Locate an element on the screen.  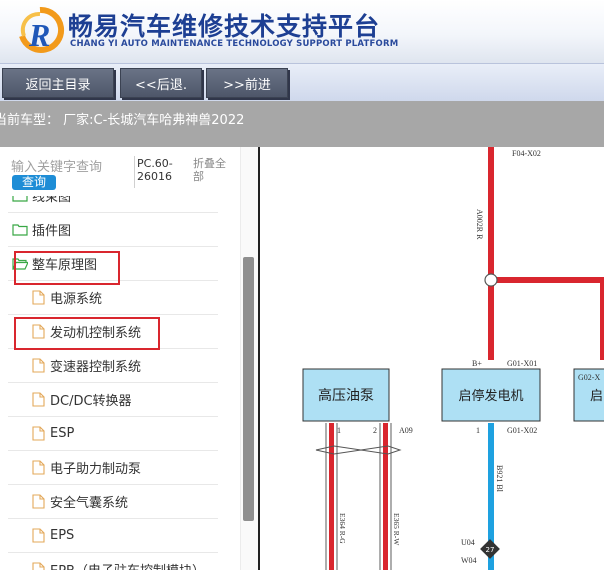
tree-item: 变速器控制系统 is located at coordinates (113, 366).